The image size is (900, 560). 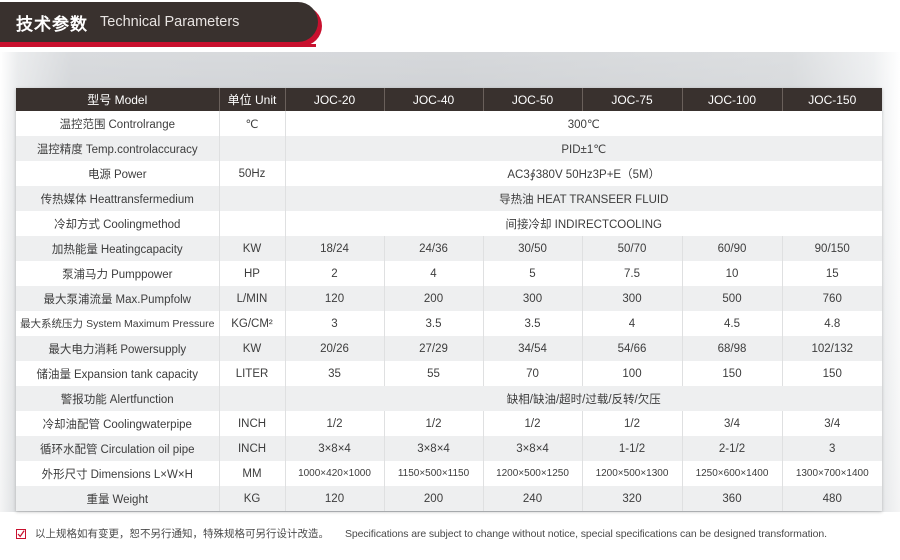 I want to click on column-header-joc-20: JOC-20, so click(x=334, y=99).